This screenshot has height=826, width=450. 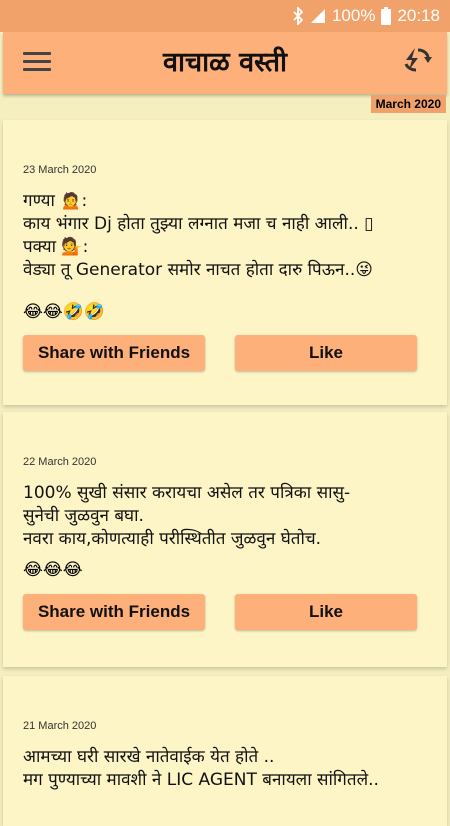 I want to click on app-title: वाचाळ वस्ती, so click(x=225, y=62).